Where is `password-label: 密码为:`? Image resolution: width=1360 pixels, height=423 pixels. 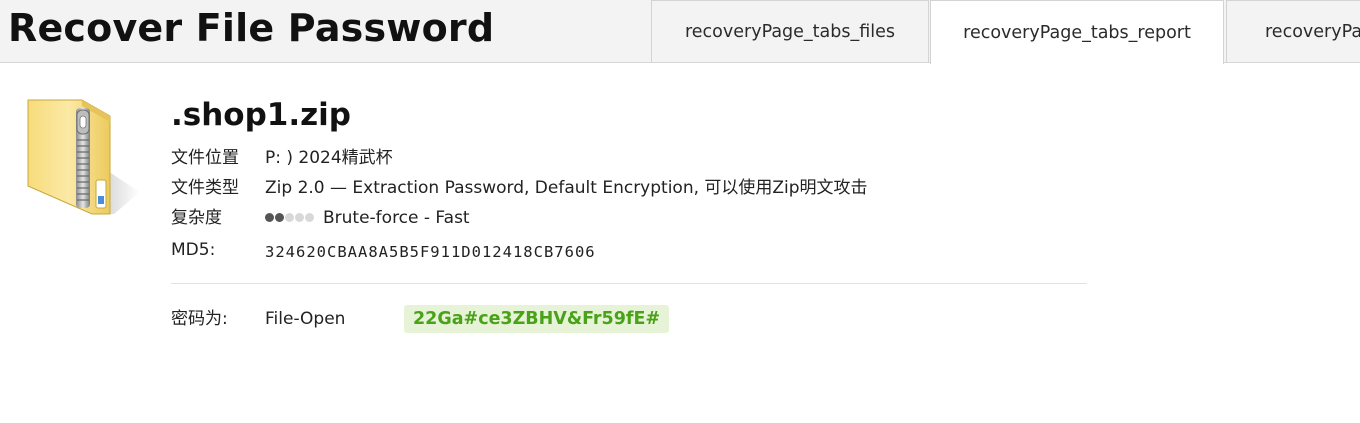 password-label: 密码为: is located at coordinates (199, 319).